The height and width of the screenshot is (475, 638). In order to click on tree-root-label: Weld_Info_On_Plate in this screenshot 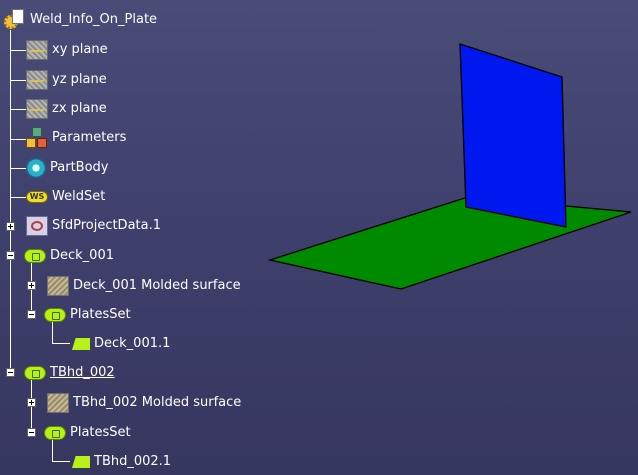, I will do `click(94, 19)`.